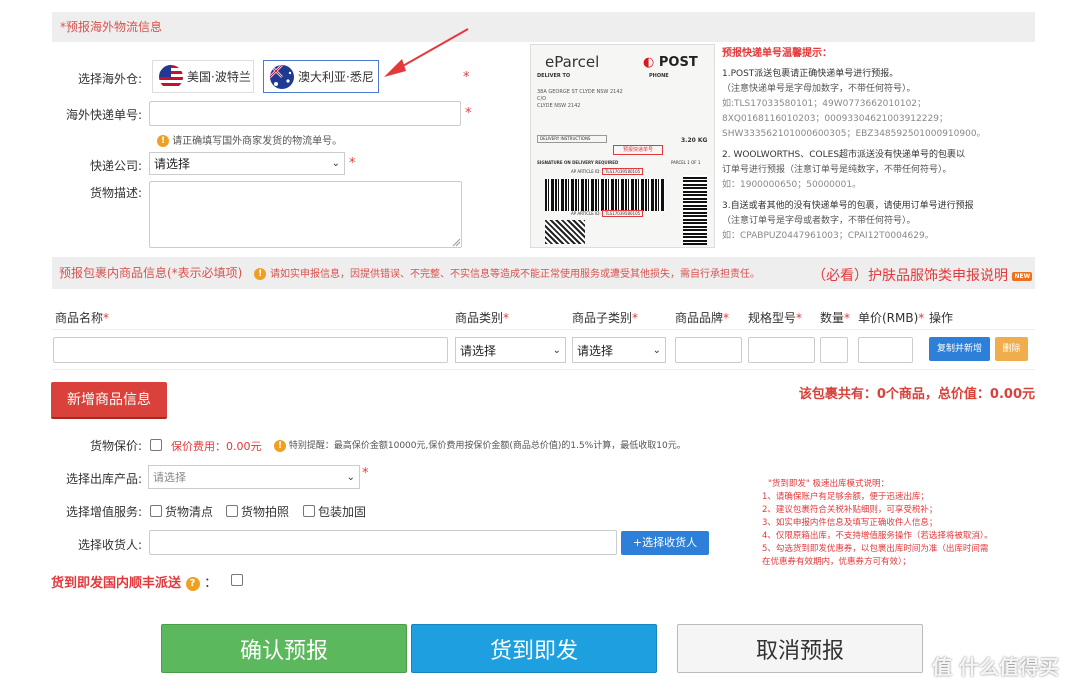  I want to click on receiver-label: 选择收货人:, so click(109, 545).